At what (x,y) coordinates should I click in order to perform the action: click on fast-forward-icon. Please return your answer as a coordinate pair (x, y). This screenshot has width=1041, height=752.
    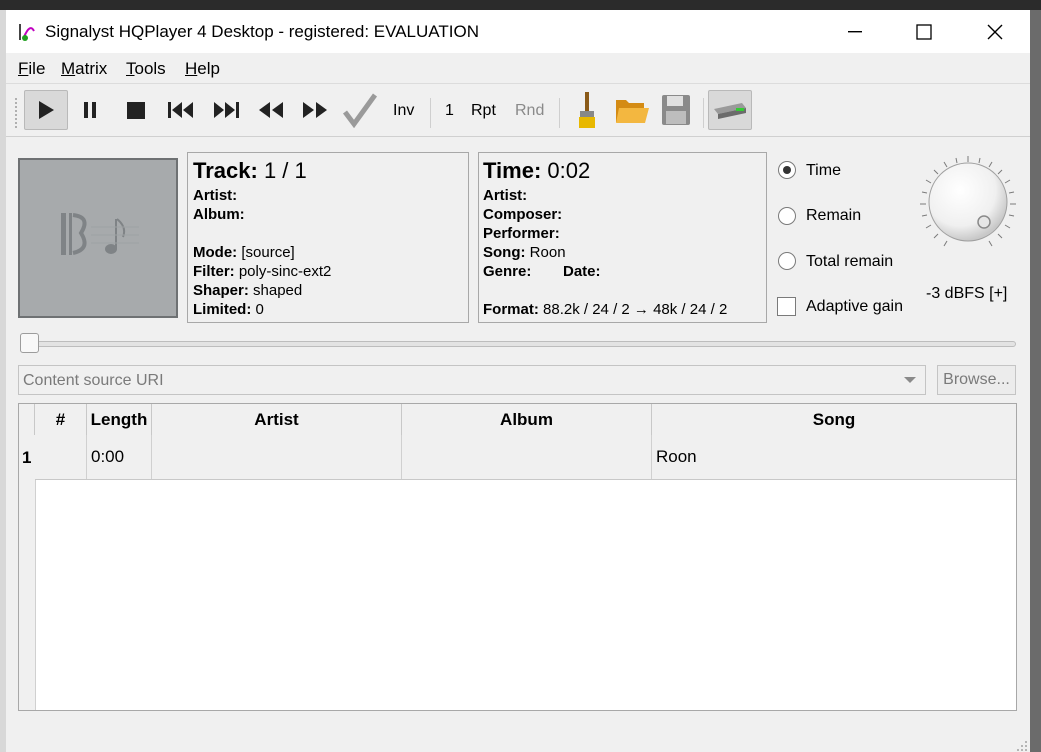
    Looking at the image, I should click on (315, 110).